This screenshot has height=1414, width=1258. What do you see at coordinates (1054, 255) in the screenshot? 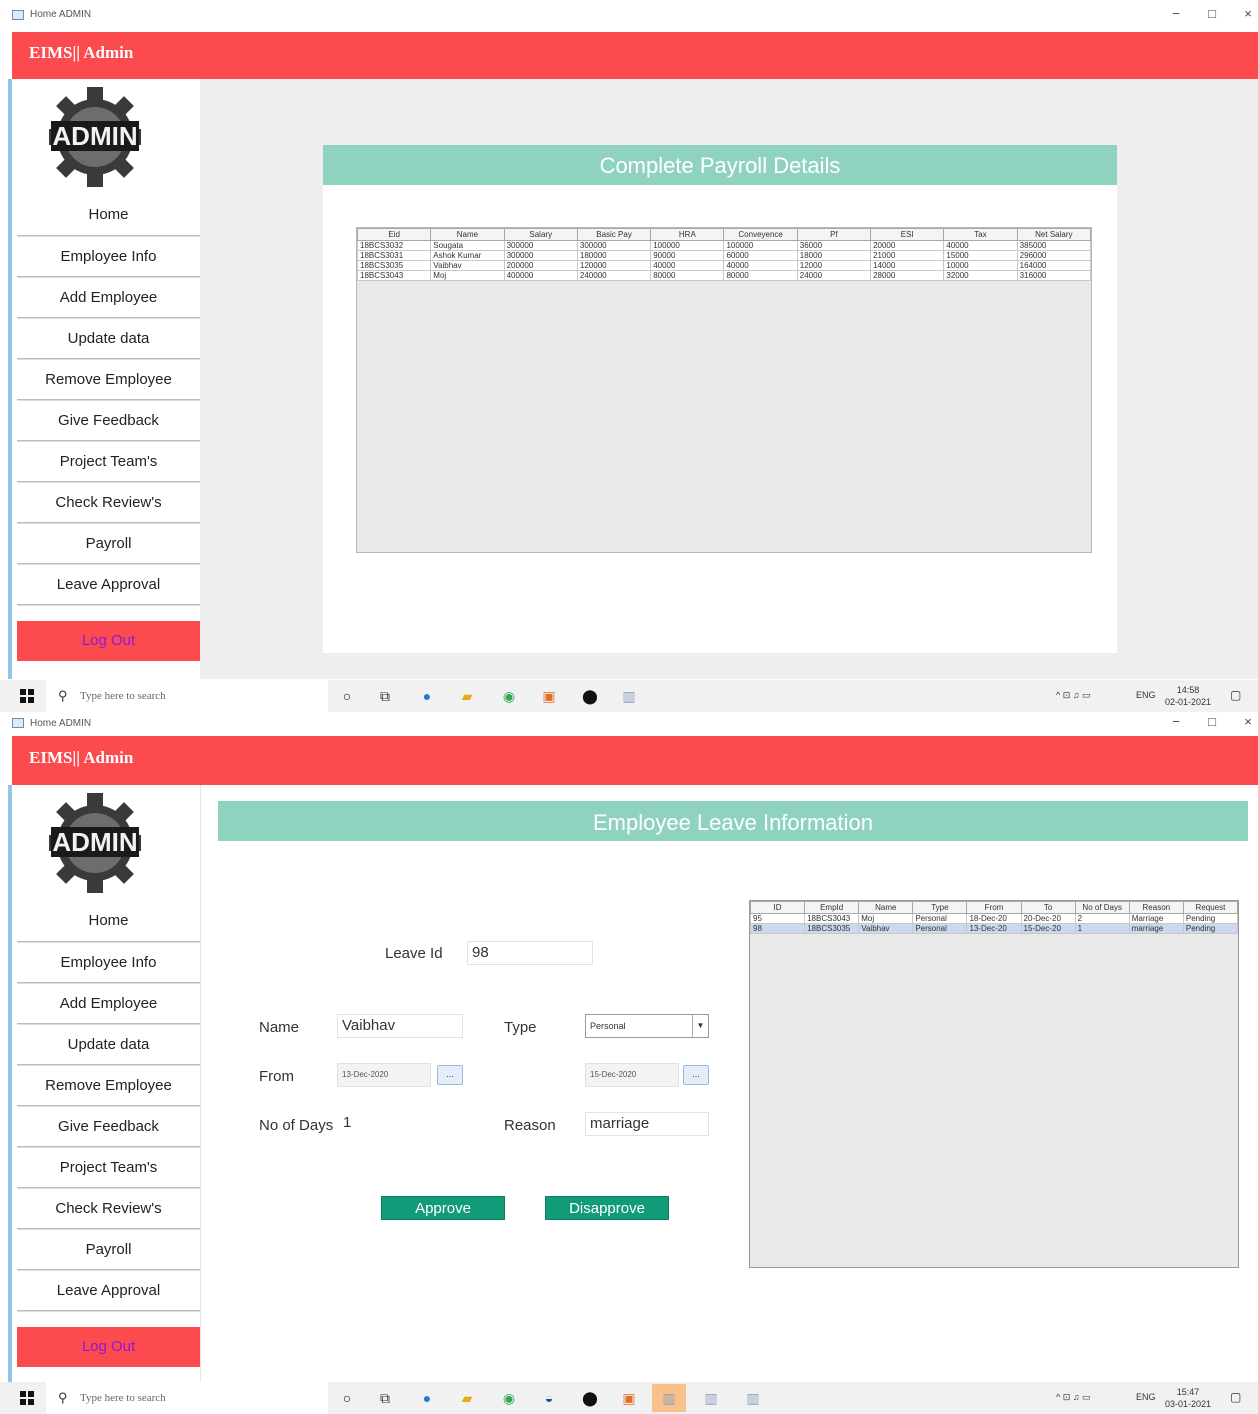
I see `table-cell: 296000` at bounding box center [1054, 255].